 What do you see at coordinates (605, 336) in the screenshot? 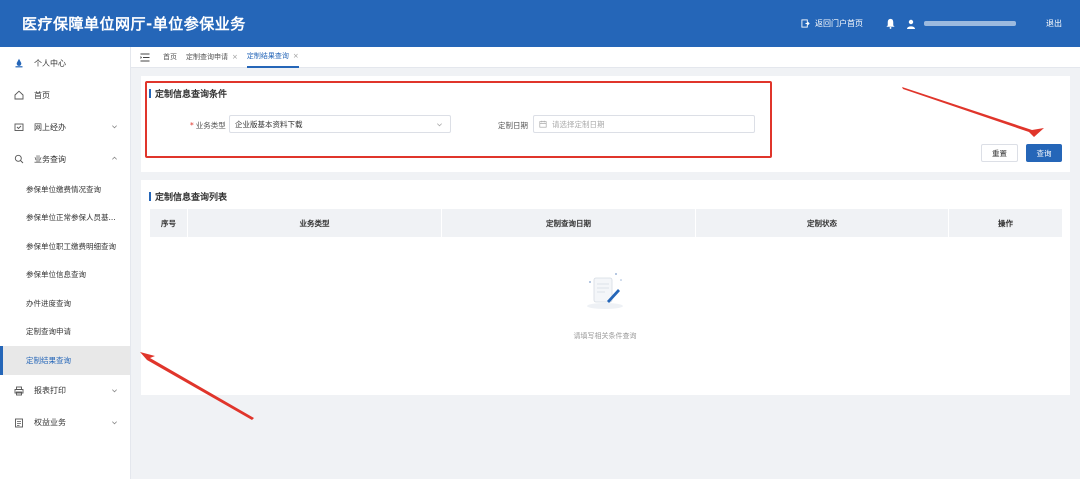
I see `empty-state-text: 请填写相关条件查询` at bounding box center [605, 336].